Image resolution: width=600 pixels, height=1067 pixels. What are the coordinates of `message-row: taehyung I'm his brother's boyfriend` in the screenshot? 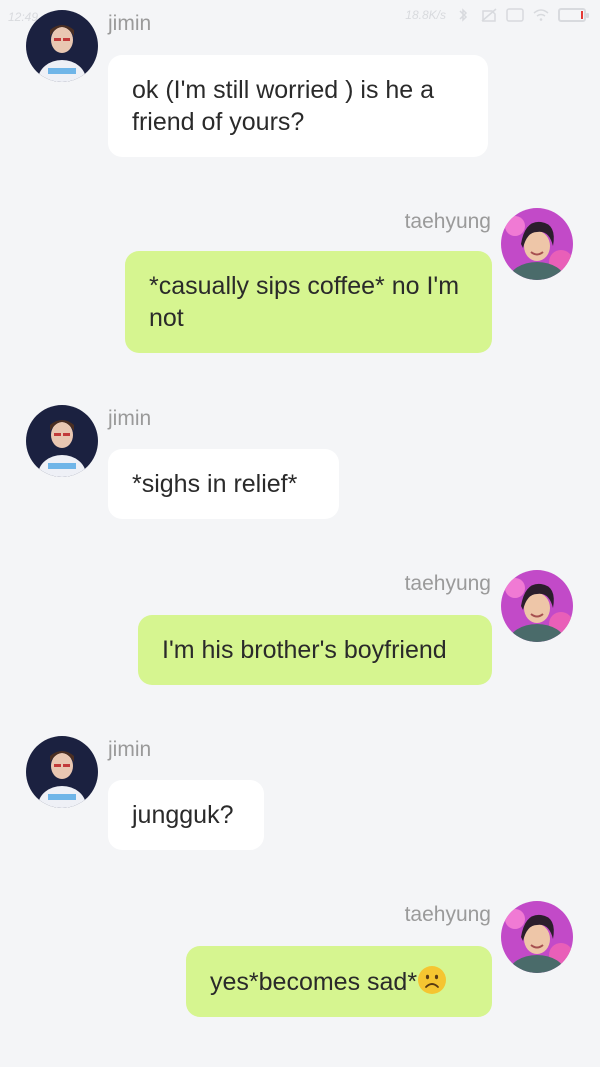 It's located at (300, 630).